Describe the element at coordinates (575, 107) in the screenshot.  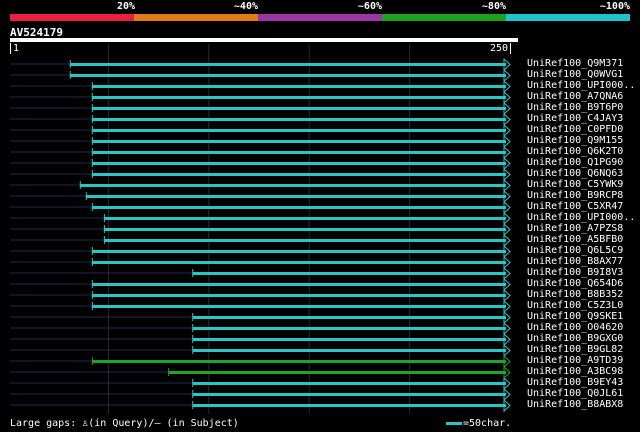
I see `hit-label-link: UniRef100_B9T6P0` at that location.